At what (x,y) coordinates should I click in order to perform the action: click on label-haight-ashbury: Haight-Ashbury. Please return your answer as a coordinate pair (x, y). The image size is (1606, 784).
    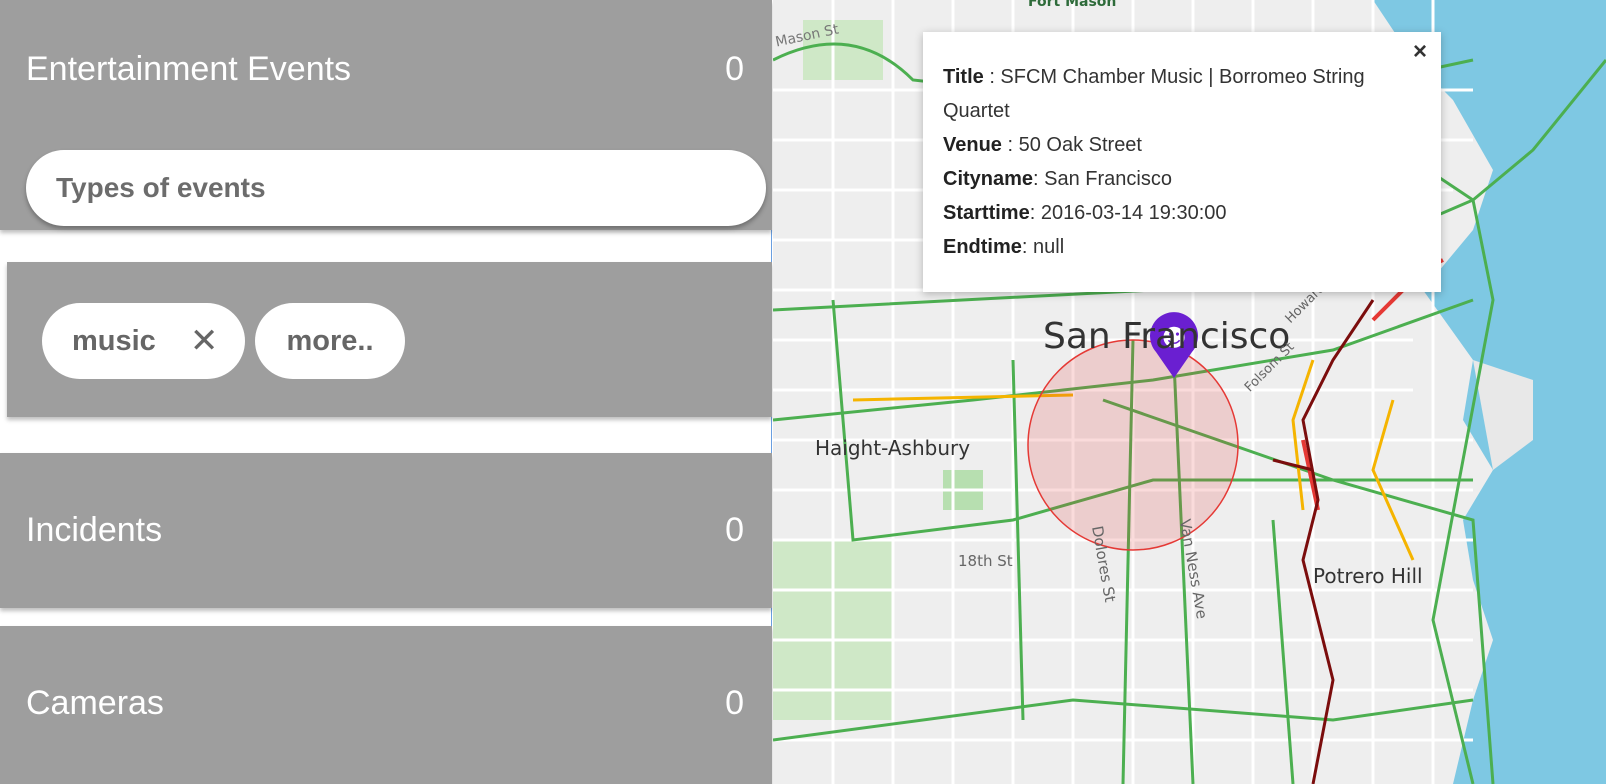
    Looking at the image, I should click on (893, 448).